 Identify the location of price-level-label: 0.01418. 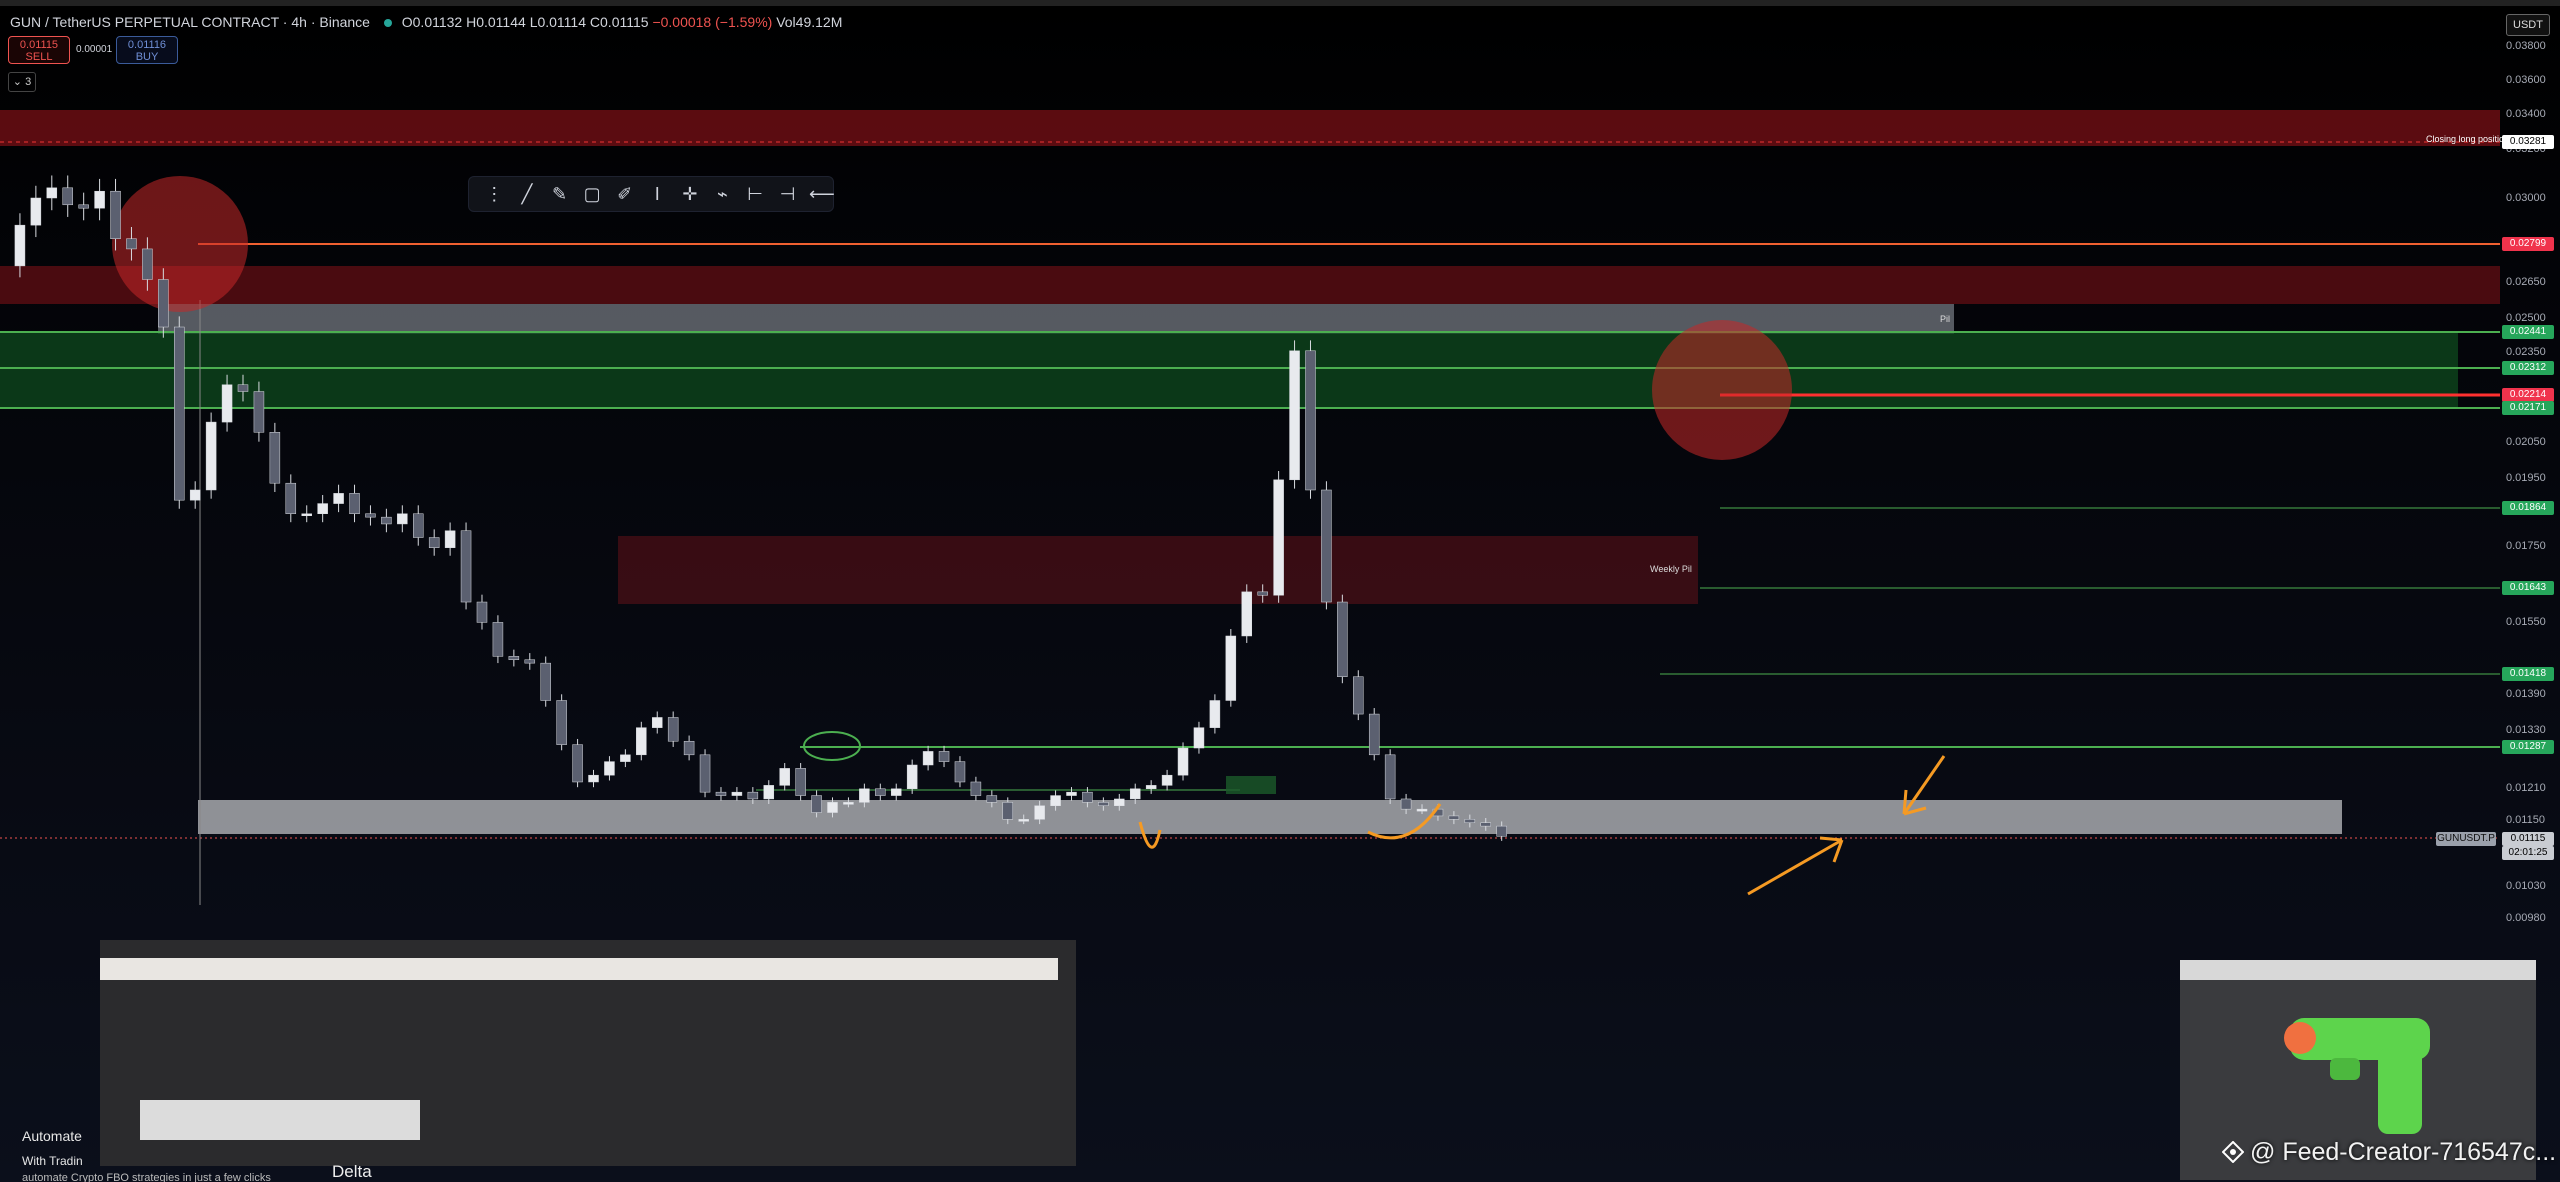
(2528, 674).